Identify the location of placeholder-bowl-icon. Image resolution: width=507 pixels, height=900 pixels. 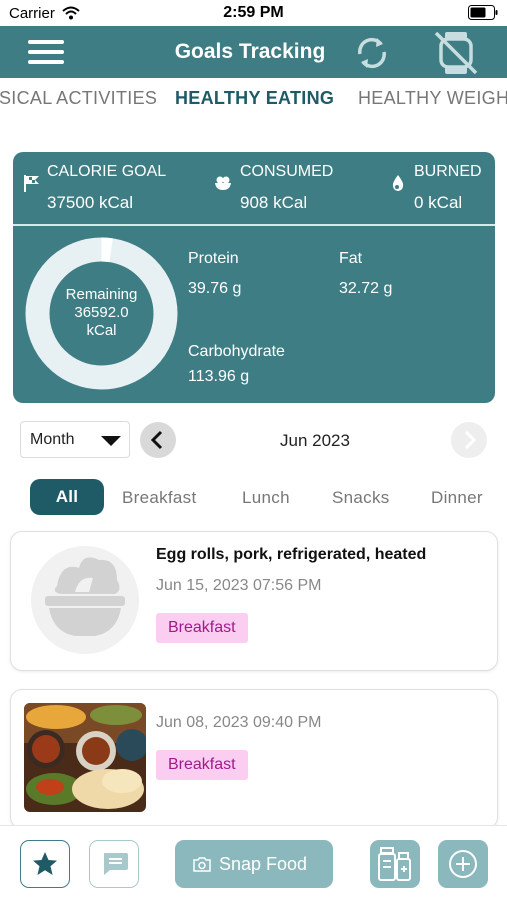
(85, 600).